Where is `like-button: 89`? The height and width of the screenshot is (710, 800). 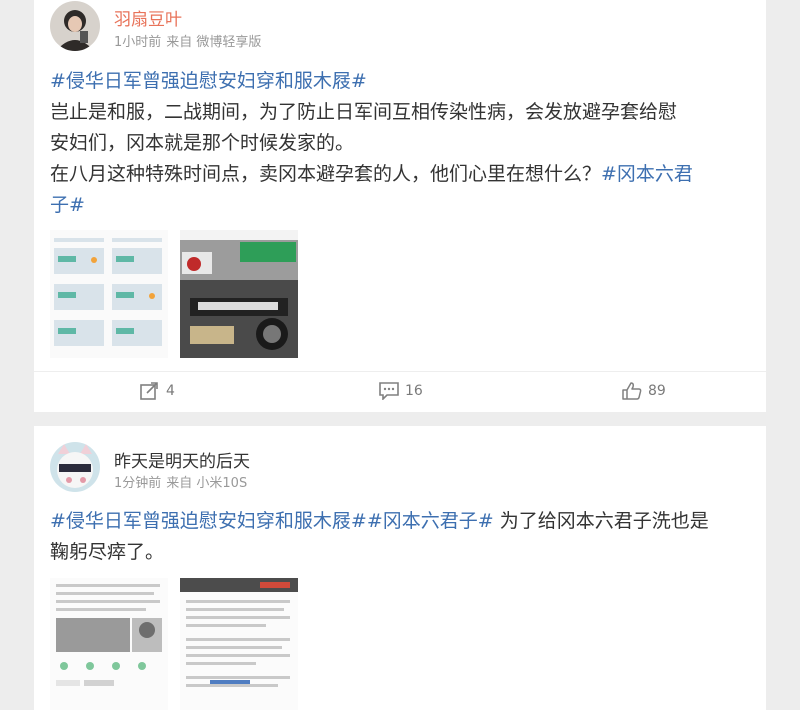 like-button: 89 is located at coordinates (644, 391).